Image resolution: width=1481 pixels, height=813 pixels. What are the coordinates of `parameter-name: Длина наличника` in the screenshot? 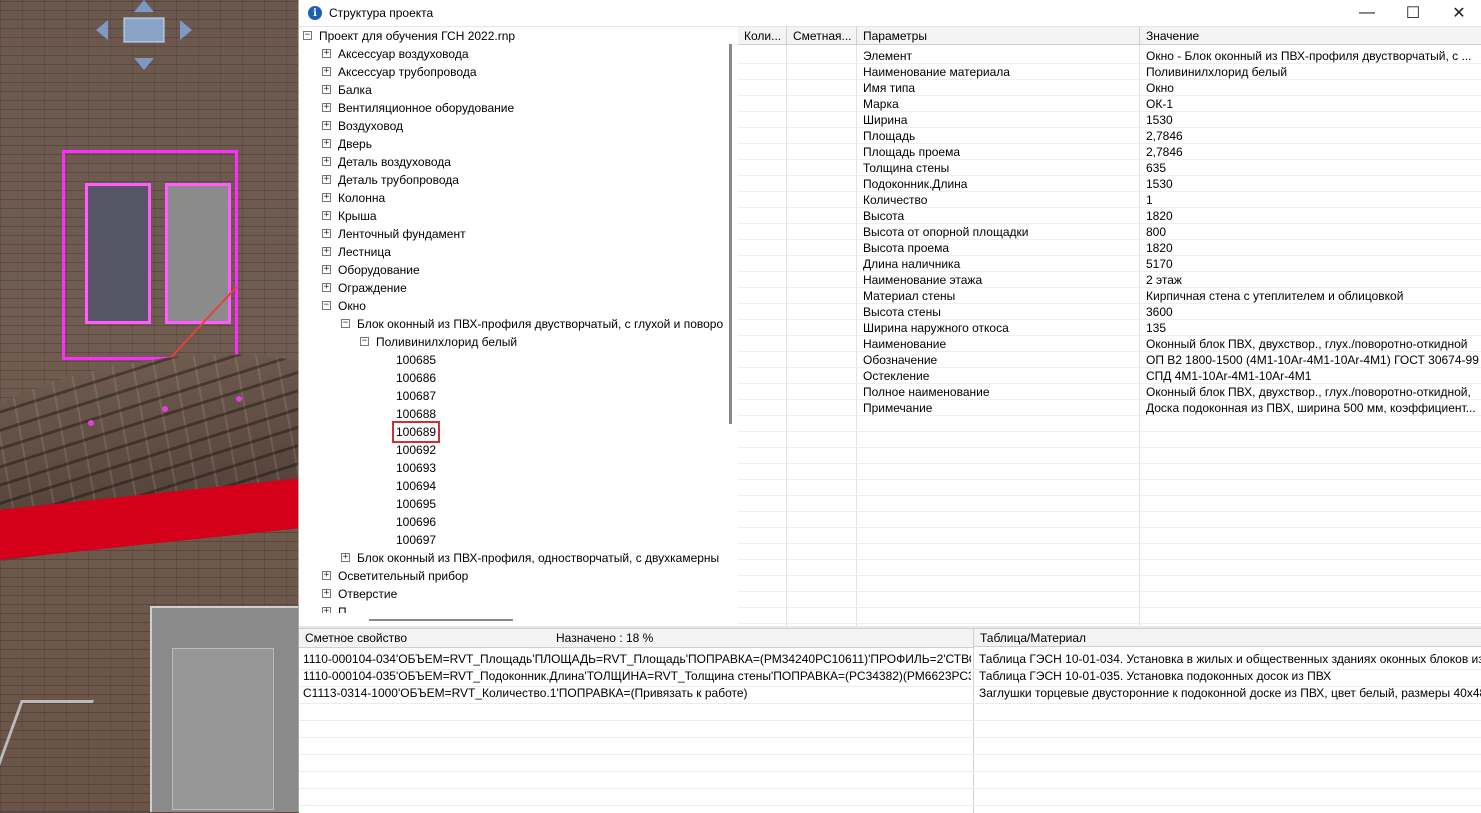 It's located at (912, 264).